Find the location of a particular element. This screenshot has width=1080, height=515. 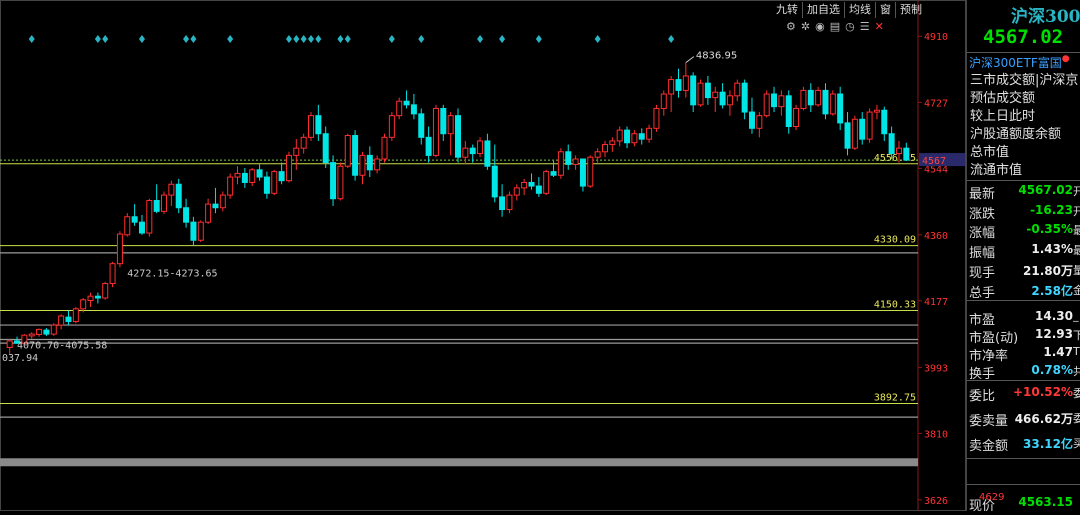

toolbar-button-window: 窗 is located at coordinates (885, 10).